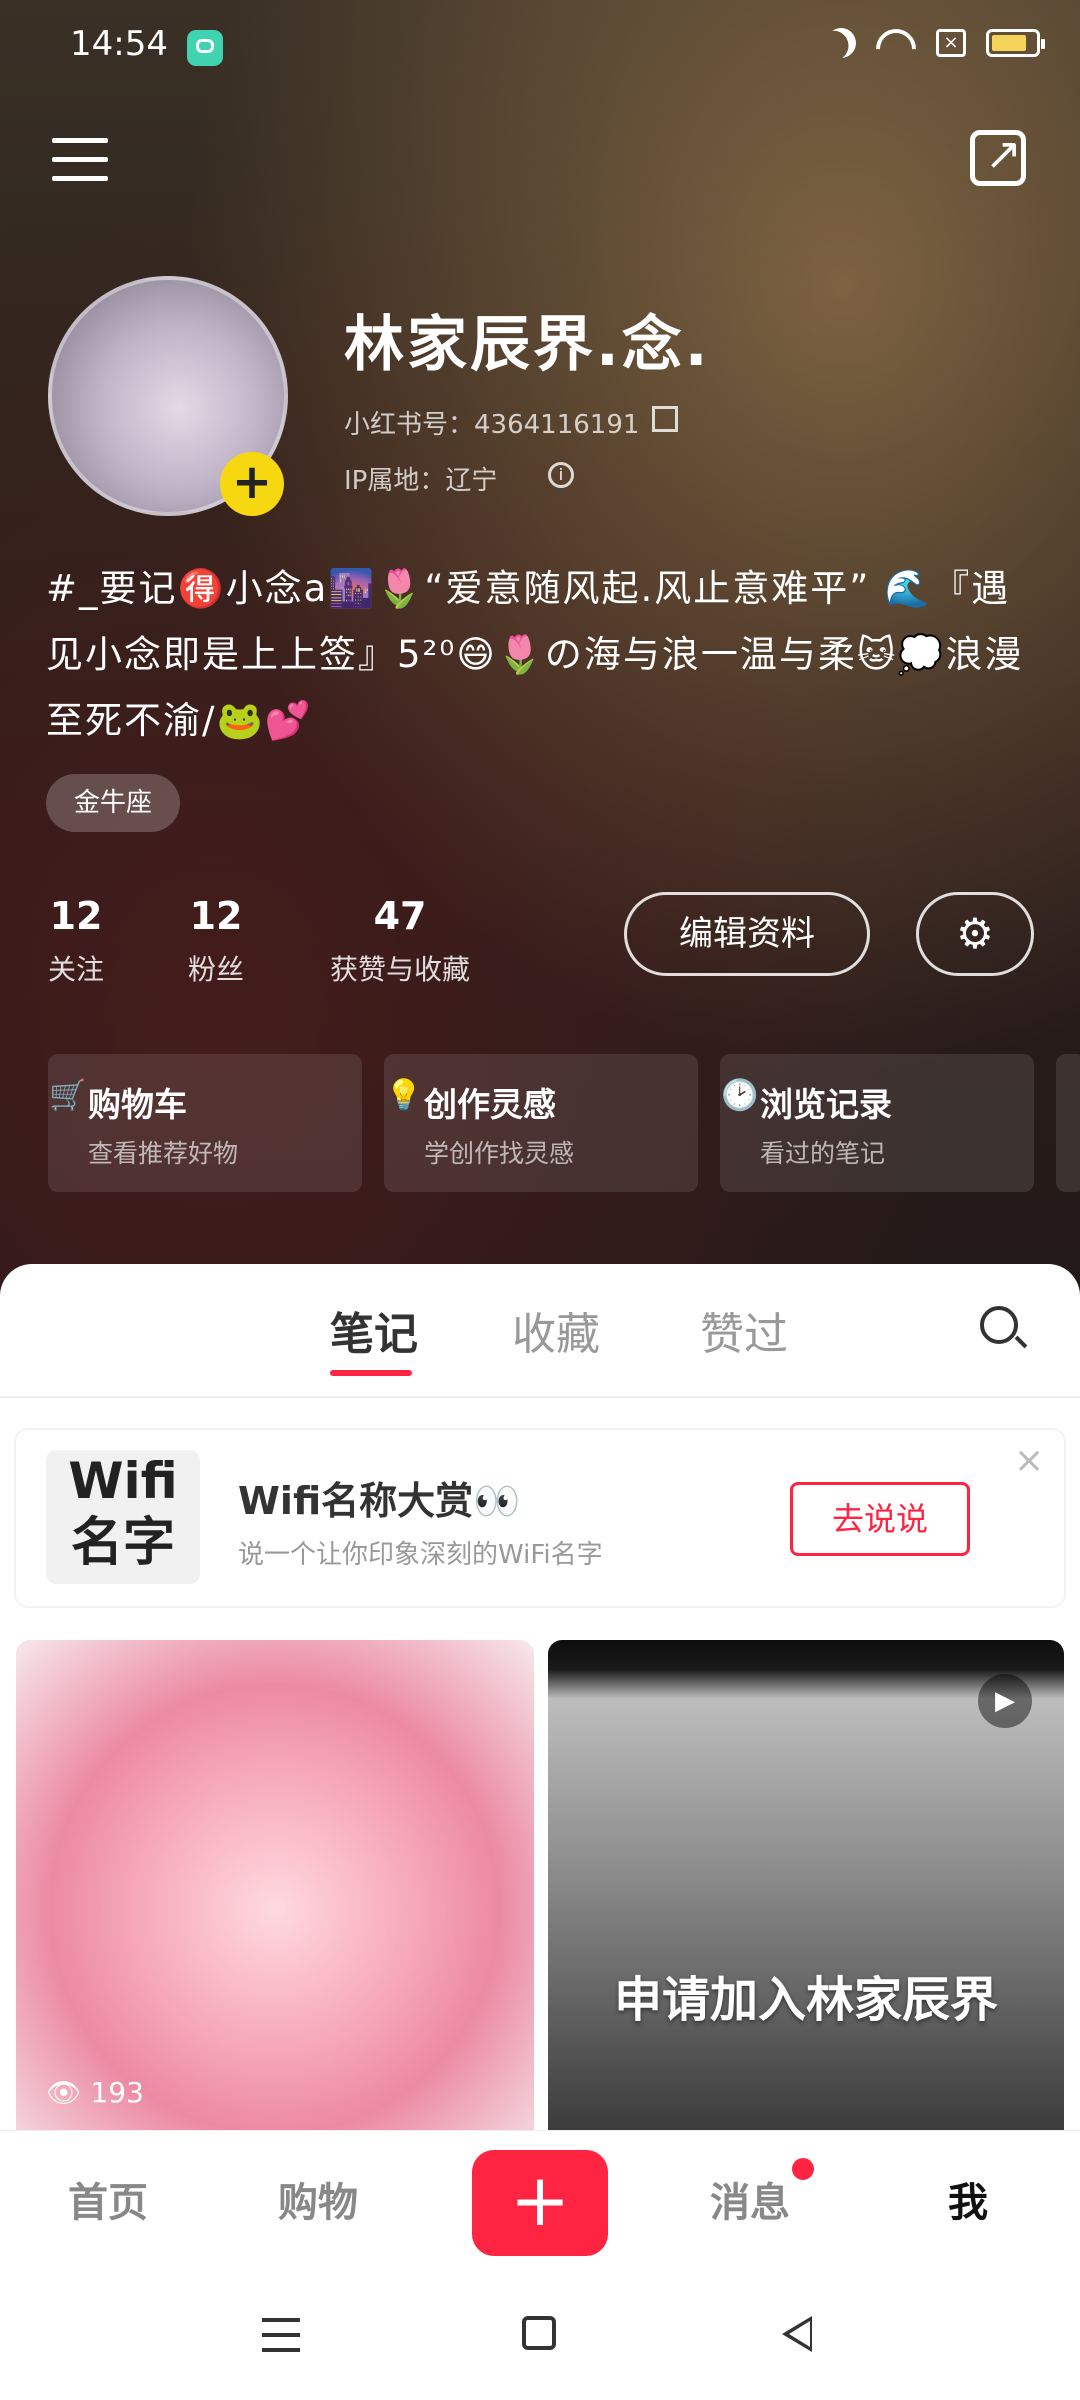 The height and width of the screenshot is (2400, 1080). I want to click on wifi-icon, so click(896, 43).